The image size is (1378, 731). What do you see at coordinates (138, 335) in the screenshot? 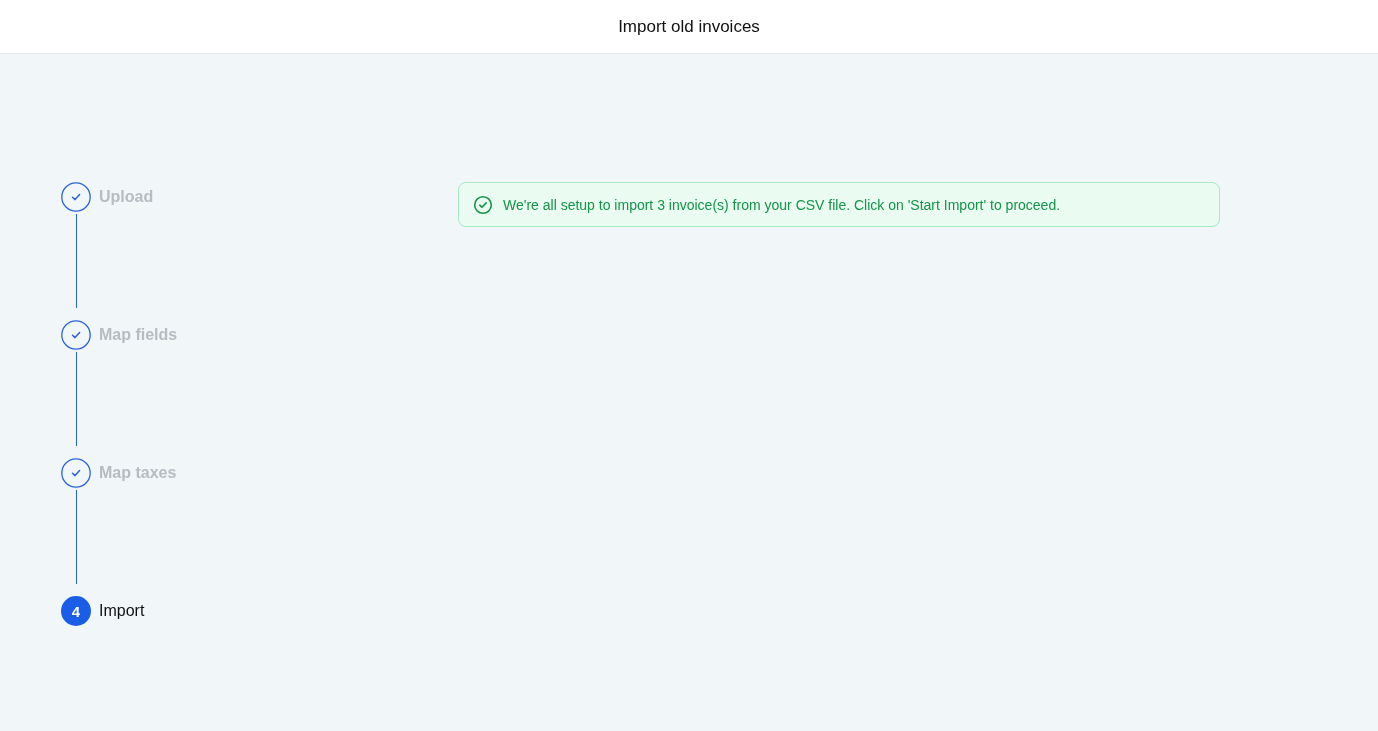
I see `step-label: Map fields` at bounding box center [138, 335].